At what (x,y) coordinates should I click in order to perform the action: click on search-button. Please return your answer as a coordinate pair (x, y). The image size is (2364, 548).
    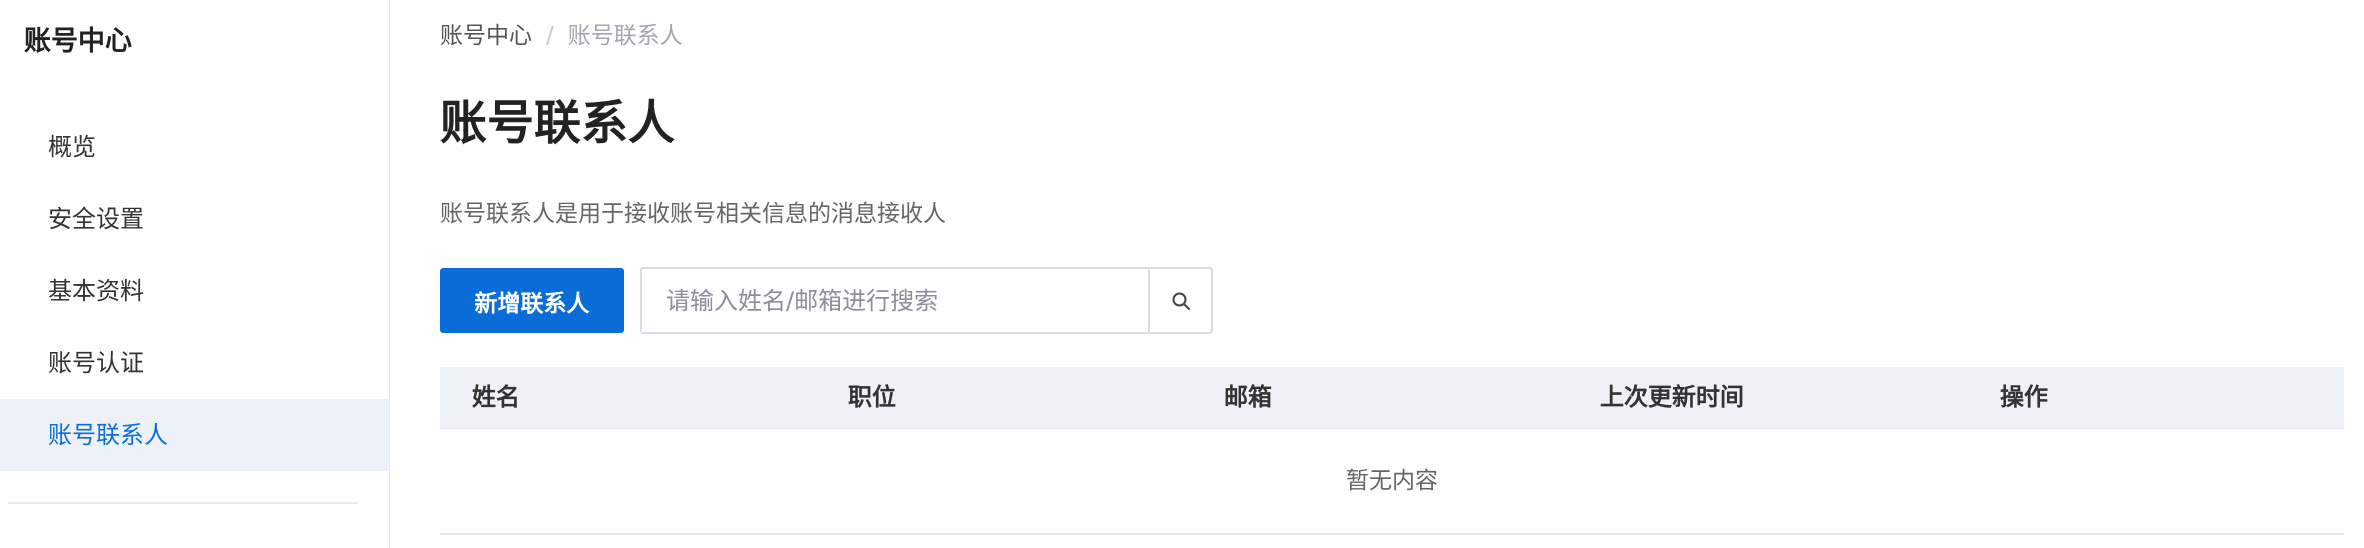
    Looking at the image, I should click on (1179, 300).